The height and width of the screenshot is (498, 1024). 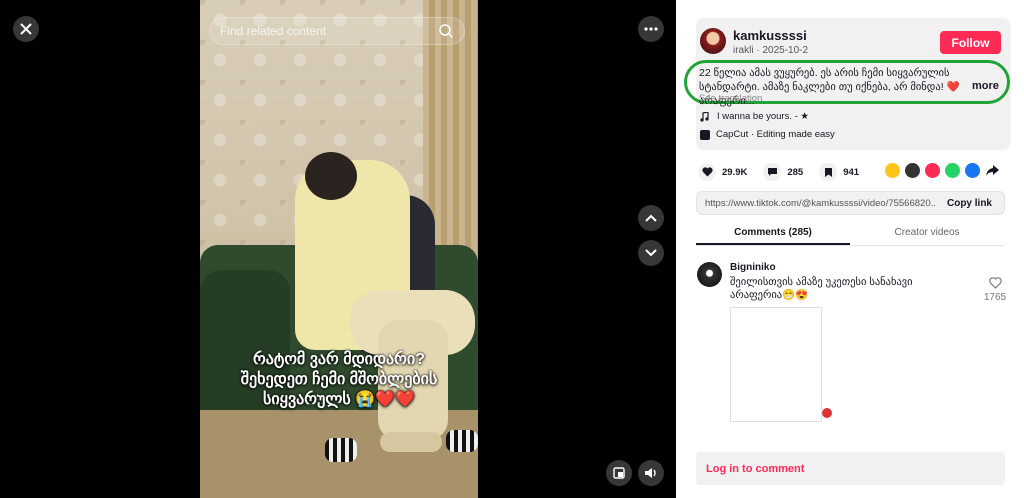 I want to click on pip-icon, so click(x=619, y=473).